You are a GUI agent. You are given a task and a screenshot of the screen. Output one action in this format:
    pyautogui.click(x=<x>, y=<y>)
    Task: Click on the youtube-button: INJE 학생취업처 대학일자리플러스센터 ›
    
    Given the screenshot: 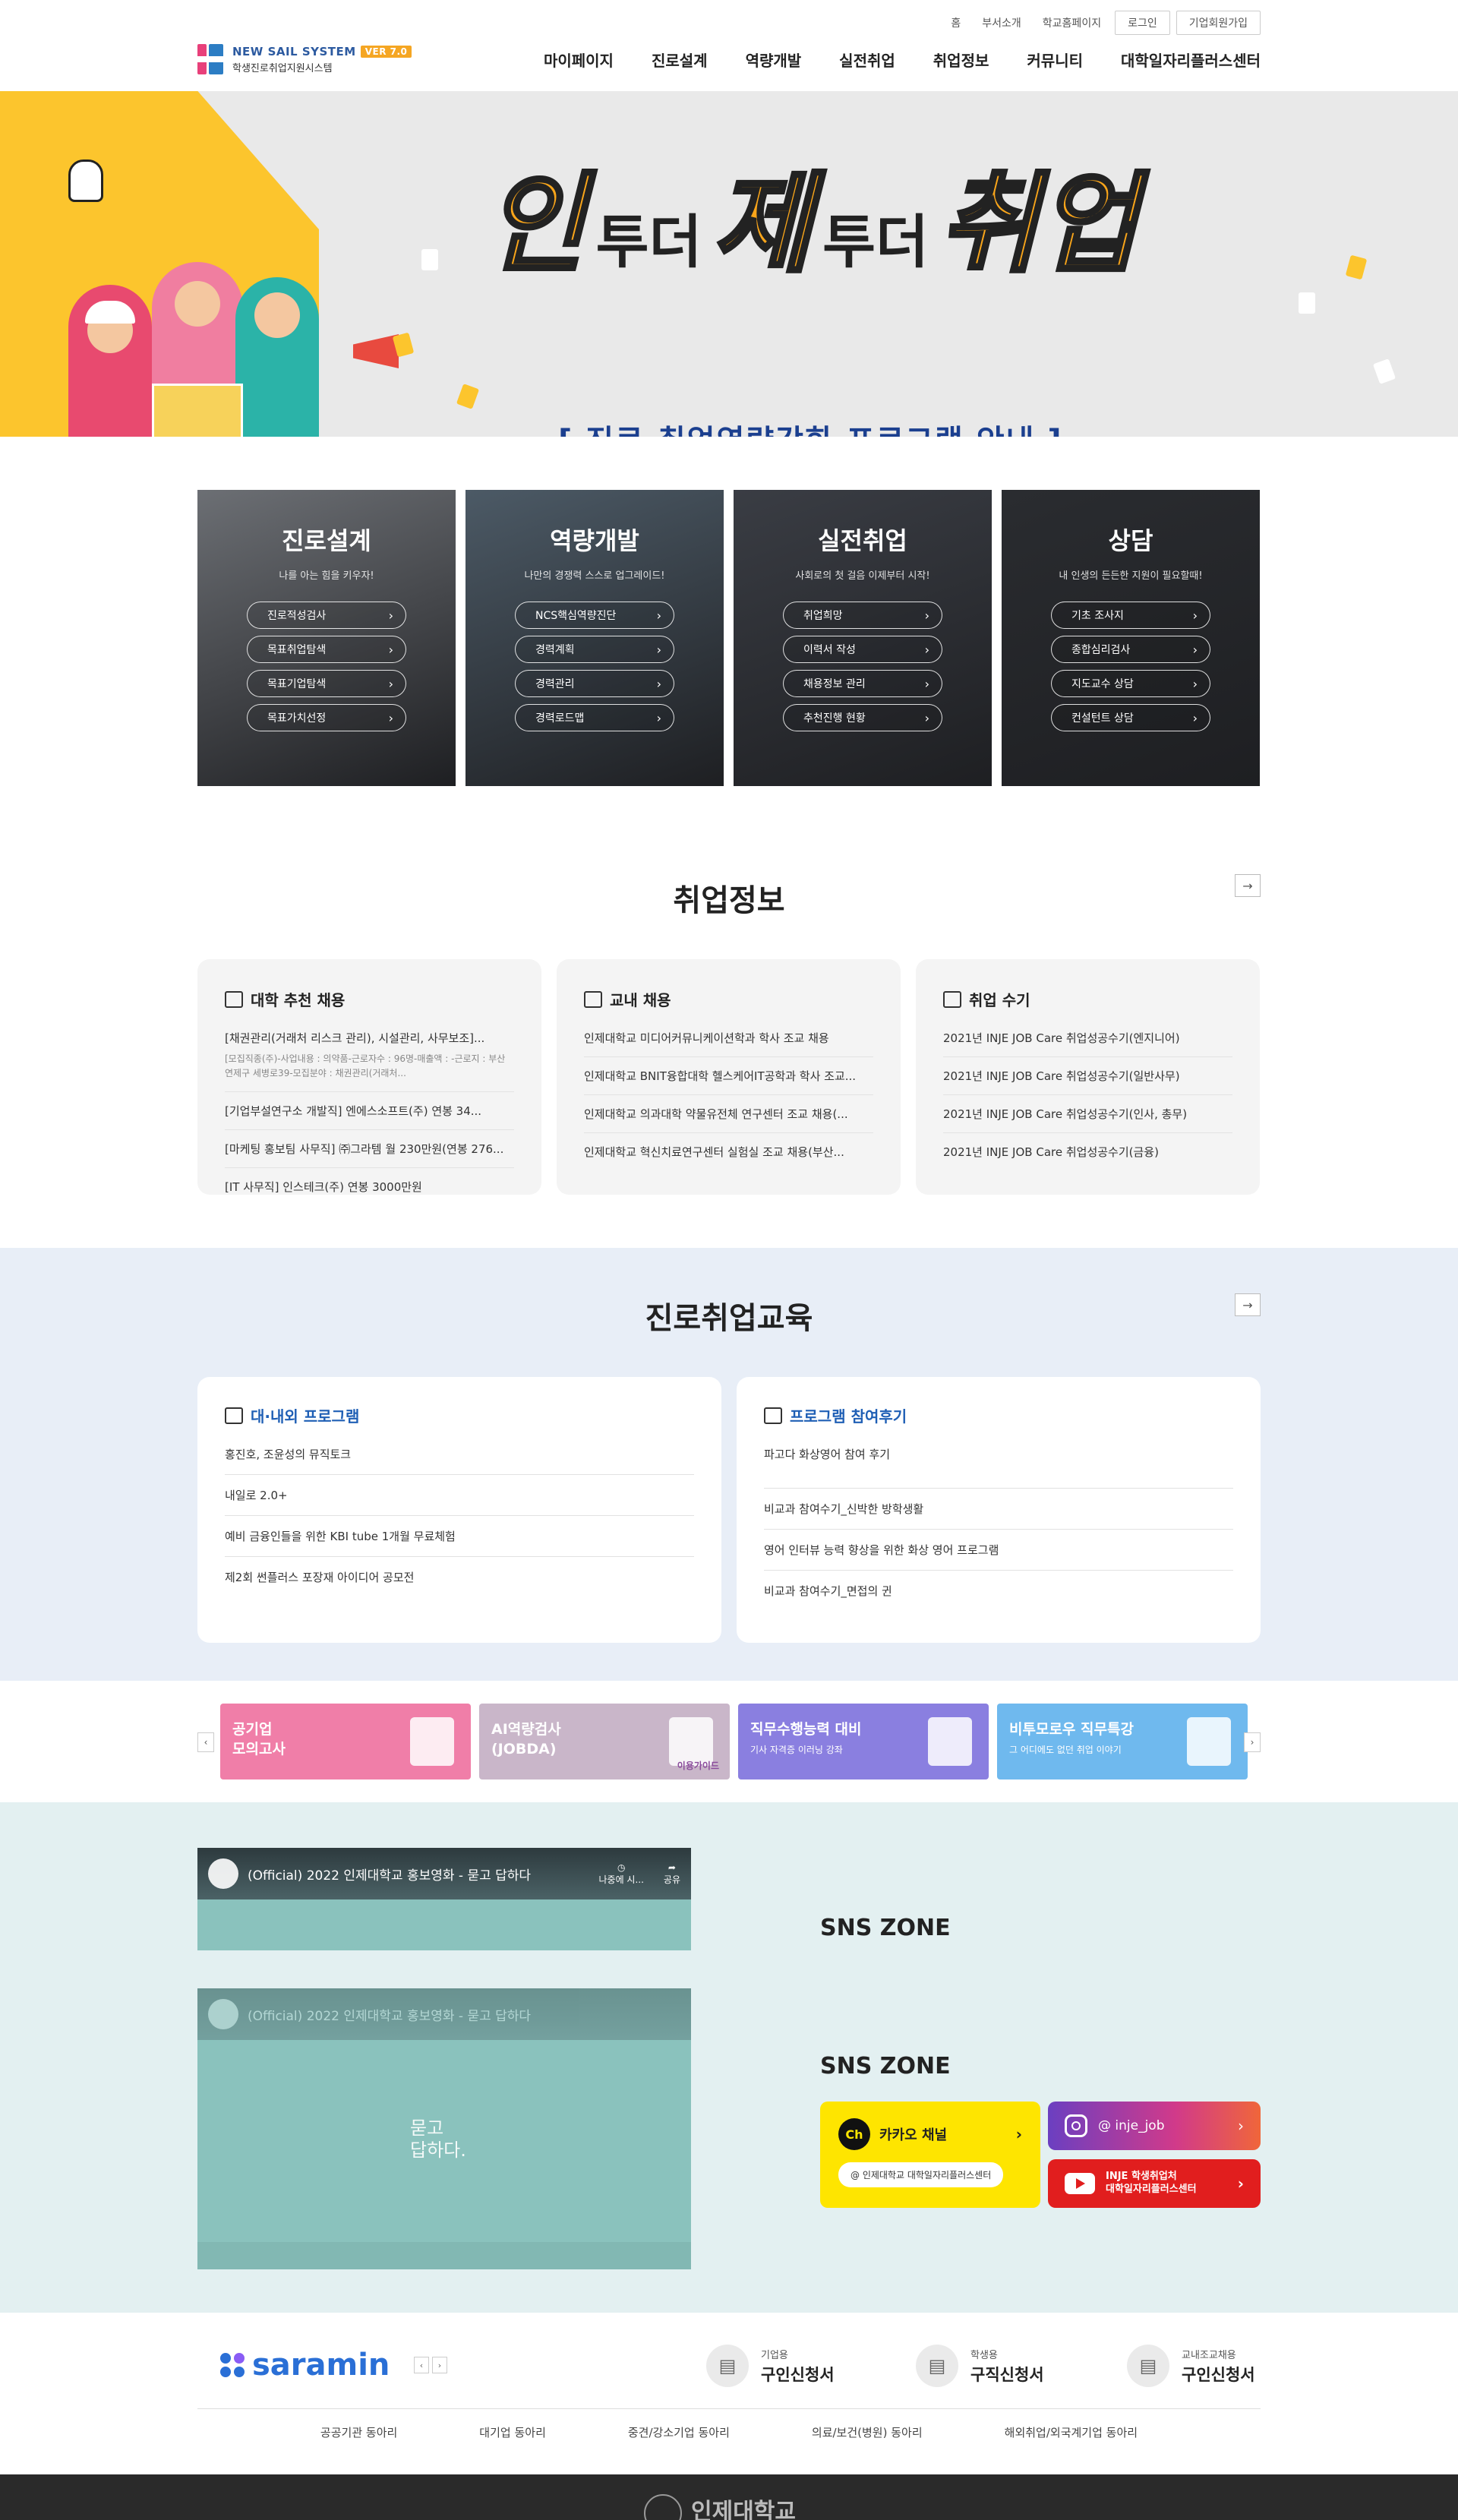 What is the action you would take?
    pyautogui.click(x=1155, y=2183)
    